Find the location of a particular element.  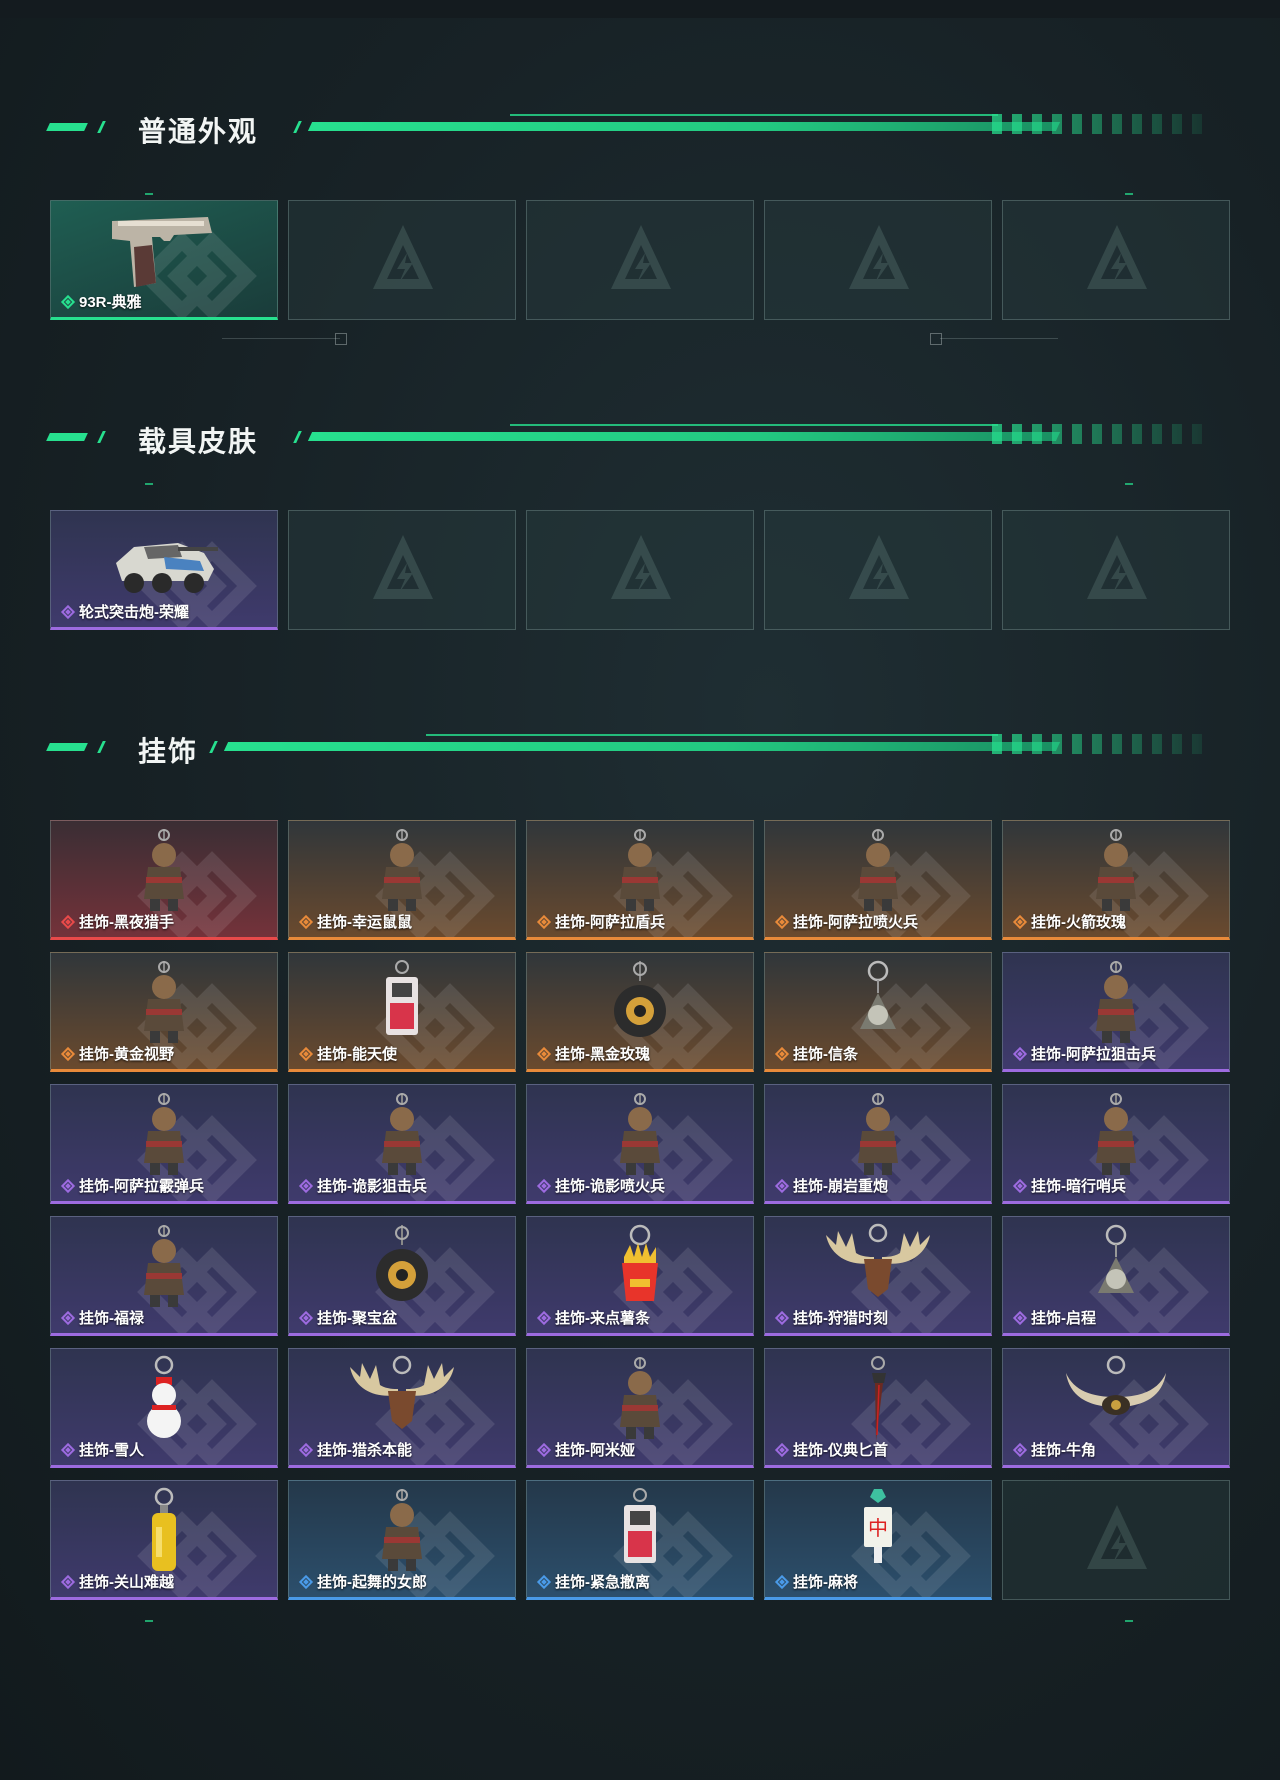

item-card: 中挂饰-麻将 is located at coordinates (878, 1540).